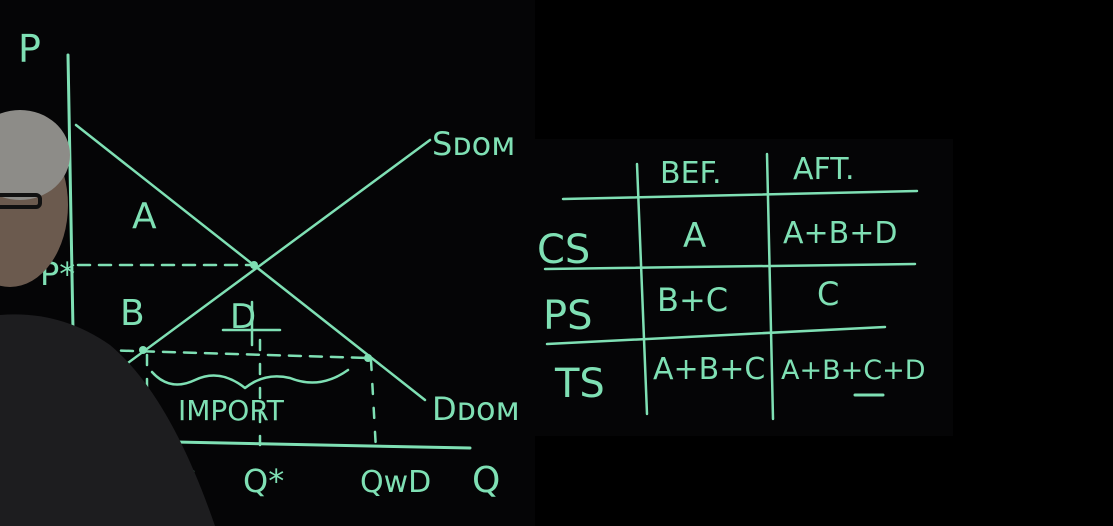 This screenshot has height=526, width=1113. Describe the element at coordinates (57, 274) in the screenshot. I see `p-star-label: P*` at that location.